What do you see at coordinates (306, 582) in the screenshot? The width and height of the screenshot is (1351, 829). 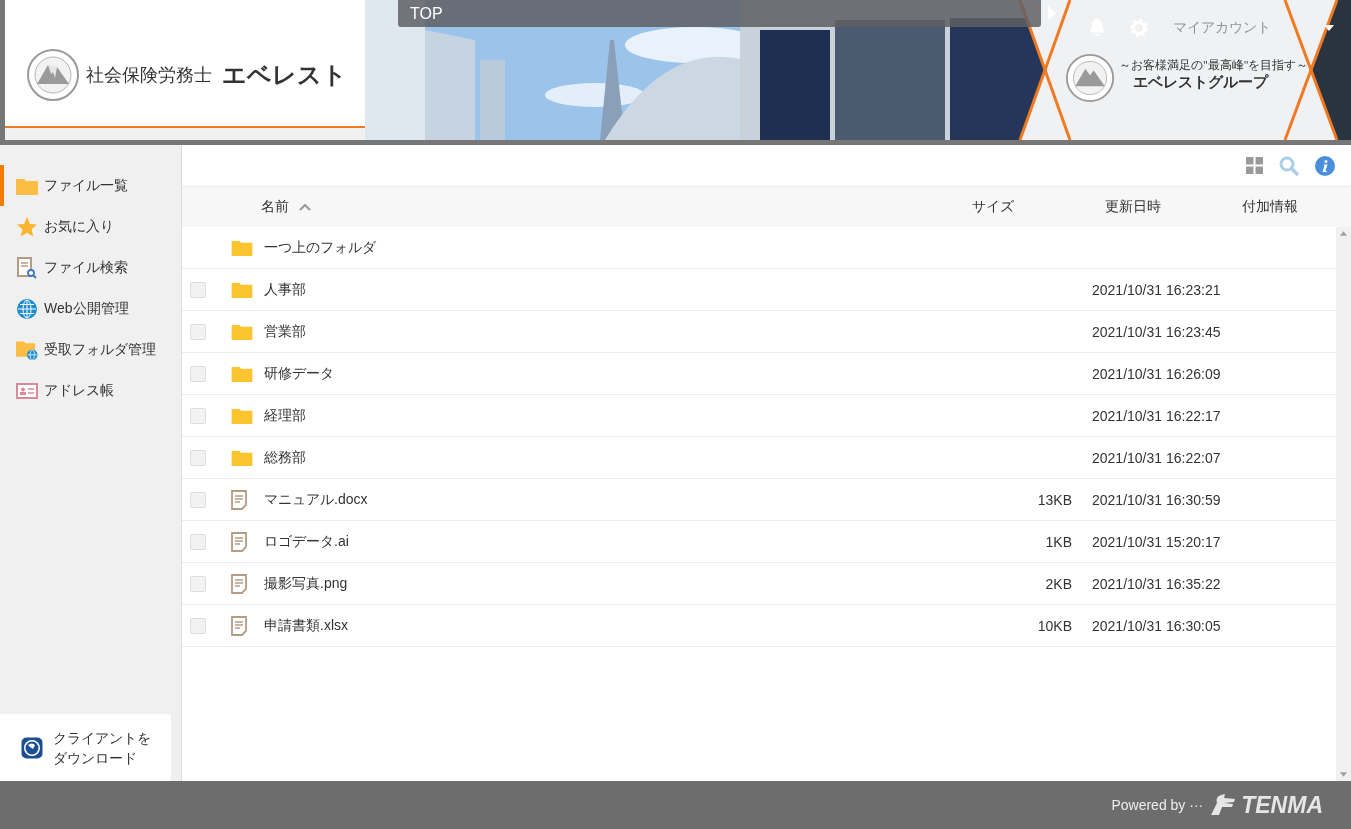 I see `file-name: 撮影写真.png` at bounding box center [306, 582].